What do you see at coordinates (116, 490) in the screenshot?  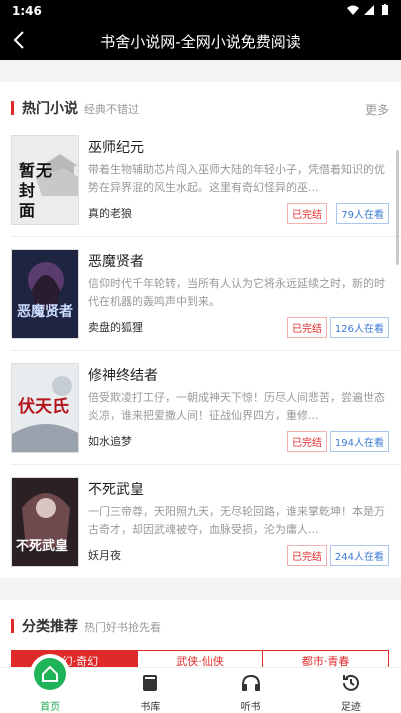 I see `book-title: 不死武皇` at bounding box center [116, 490].